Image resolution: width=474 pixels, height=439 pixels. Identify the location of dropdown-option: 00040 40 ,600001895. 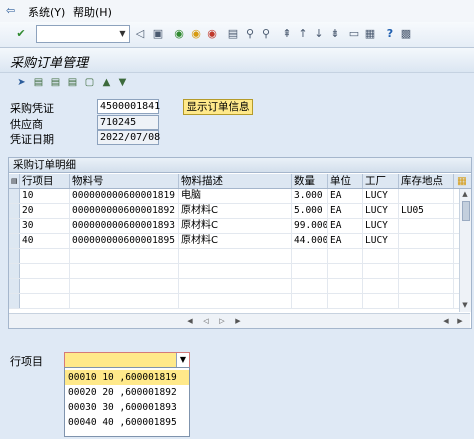
(127, 422).